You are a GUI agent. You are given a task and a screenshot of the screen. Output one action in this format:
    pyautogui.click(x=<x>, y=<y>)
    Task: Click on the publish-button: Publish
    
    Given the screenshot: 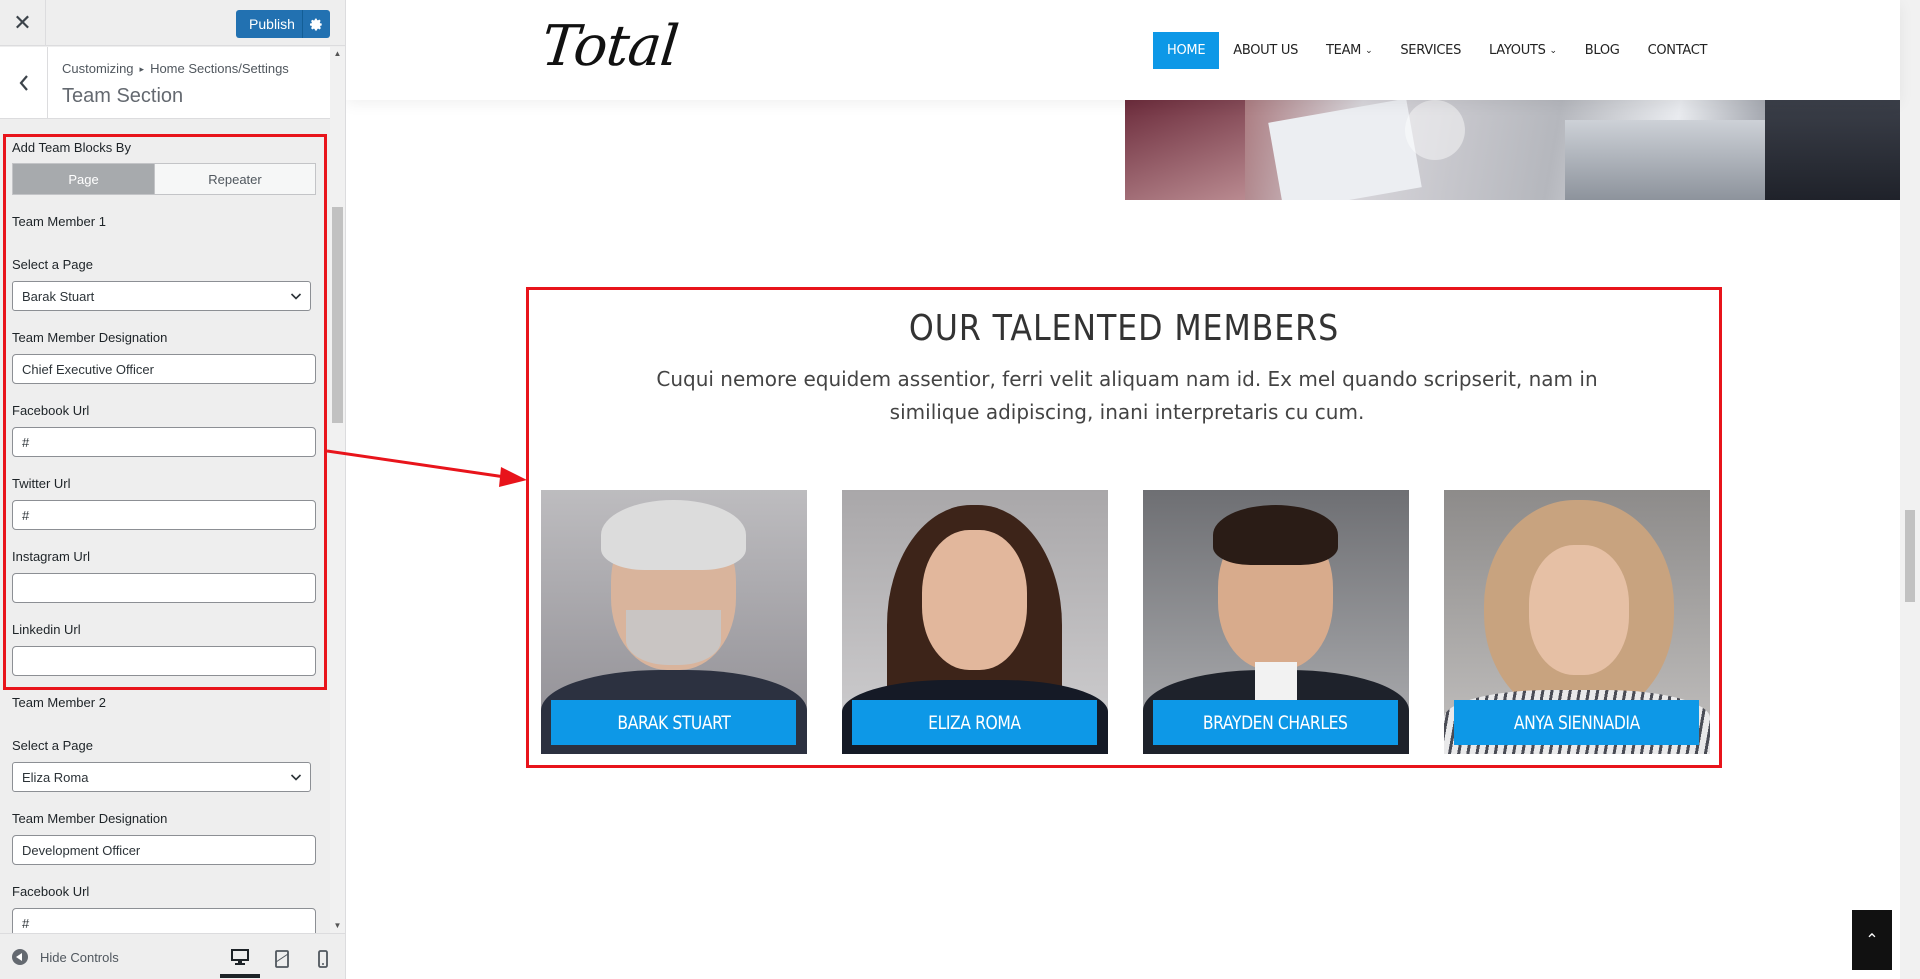 What is the action you would take?
    pyautogui.click(x=283, y=24)
    